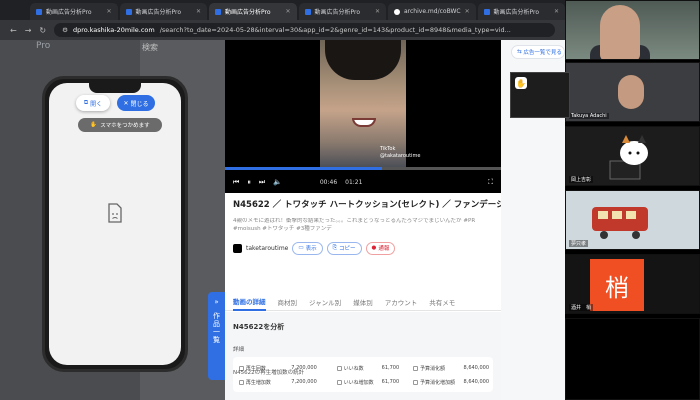 The width and height of the screenshot is (700, 400). I want to click on brand-logo: Pro, so click(43, 46).